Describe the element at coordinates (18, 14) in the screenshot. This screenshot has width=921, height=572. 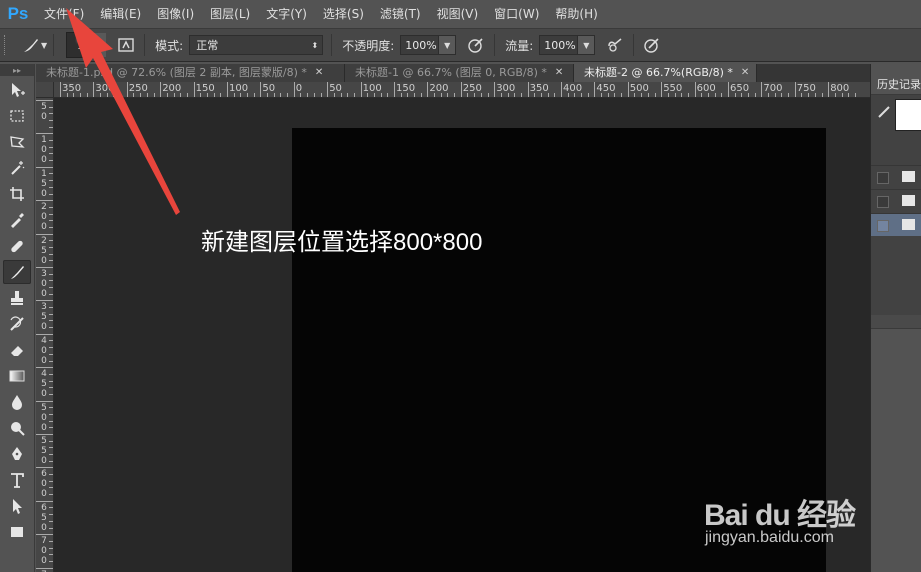
I see `photoshop-logo: Ps` at that location.